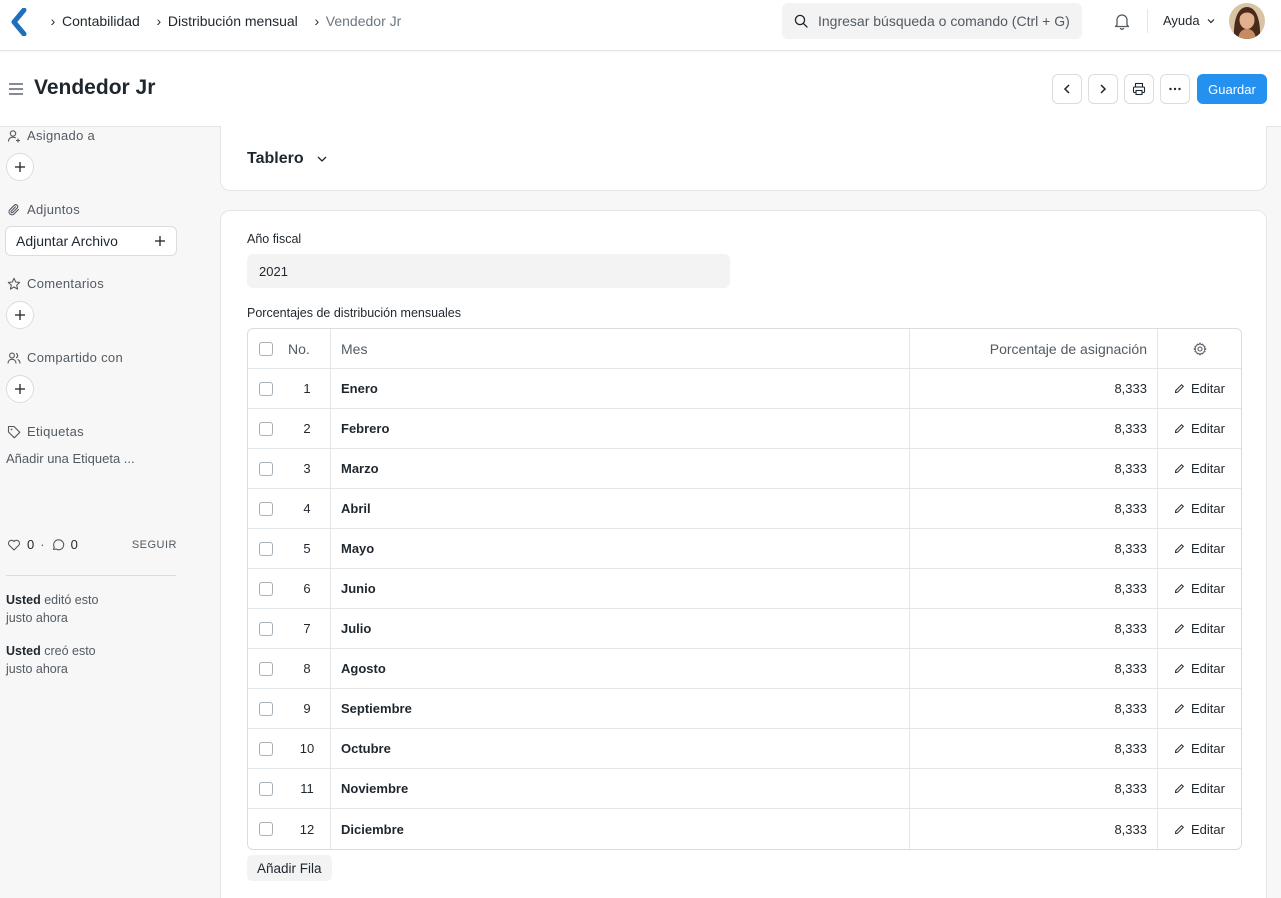 The height and width of the screenshot is (898, 1281). I want to click on row-month: Enero, so click(620, 388).